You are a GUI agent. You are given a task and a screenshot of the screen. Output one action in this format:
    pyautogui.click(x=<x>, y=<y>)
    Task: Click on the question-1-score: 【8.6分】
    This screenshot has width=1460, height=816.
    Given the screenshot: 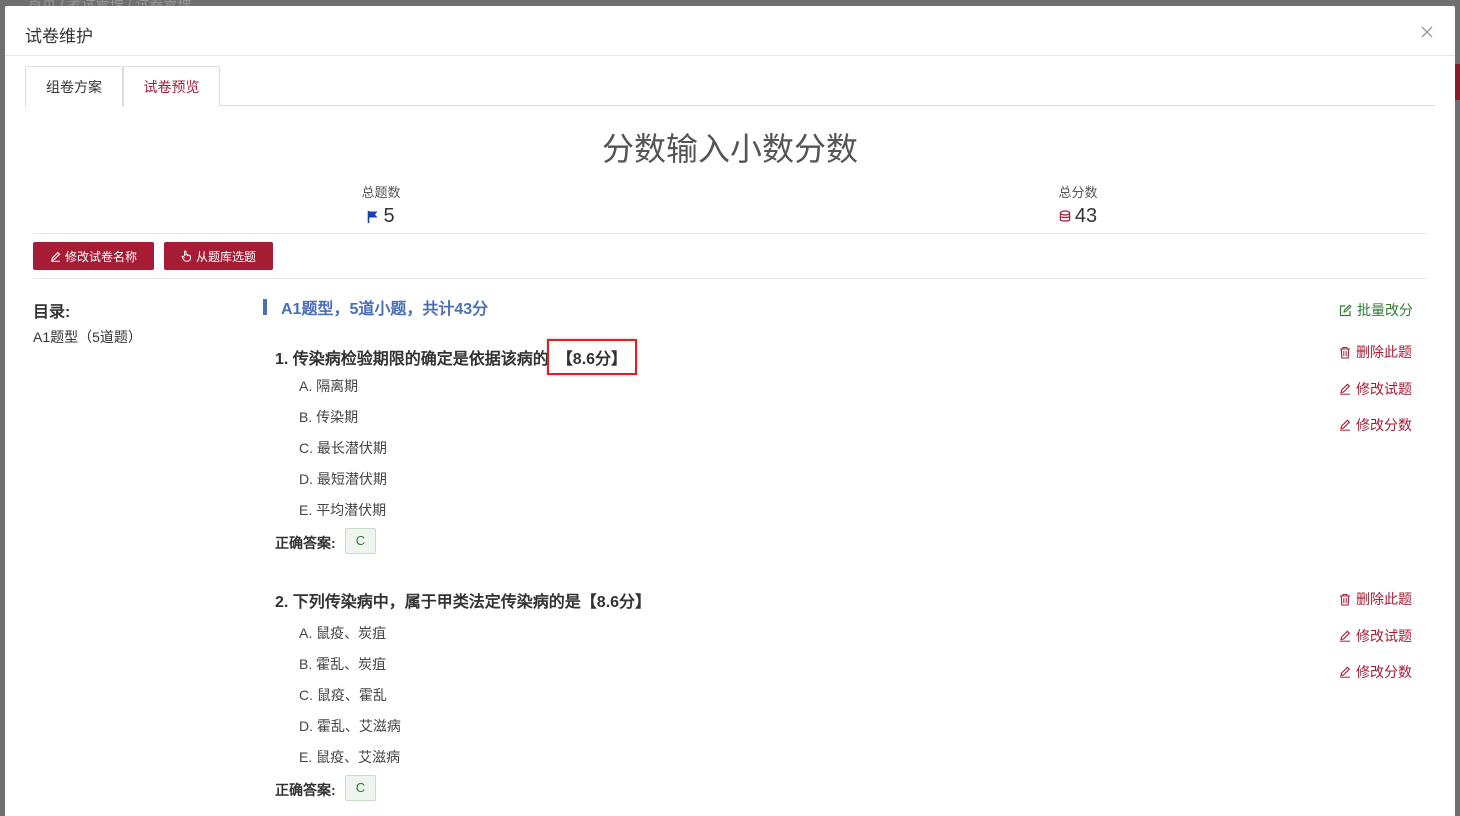 What is the action you would take?
    pyautogui.click(x=592, y=357)
    